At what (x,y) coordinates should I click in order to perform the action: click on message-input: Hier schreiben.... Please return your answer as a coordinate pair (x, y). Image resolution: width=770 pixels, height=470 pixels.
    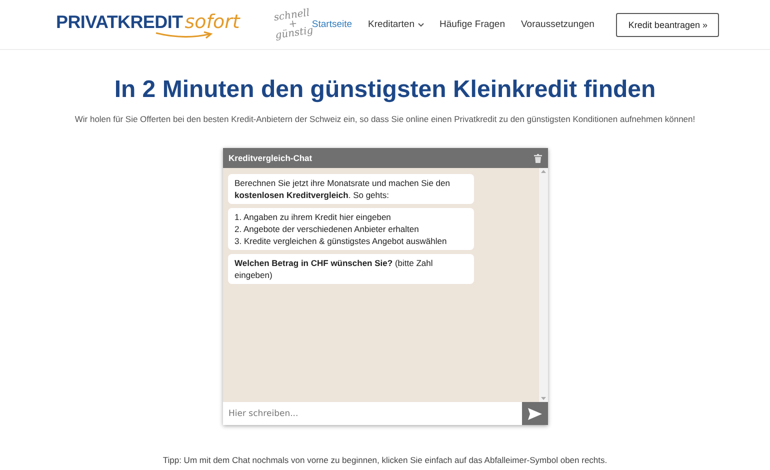
    Looking at the image, I should click on (372, 413).